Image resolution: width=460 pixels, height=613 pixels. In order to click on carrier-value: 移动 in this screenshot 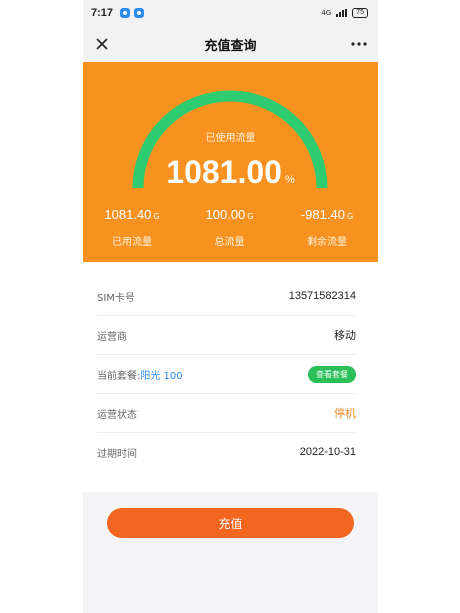, I will do `click(345, 336)`.